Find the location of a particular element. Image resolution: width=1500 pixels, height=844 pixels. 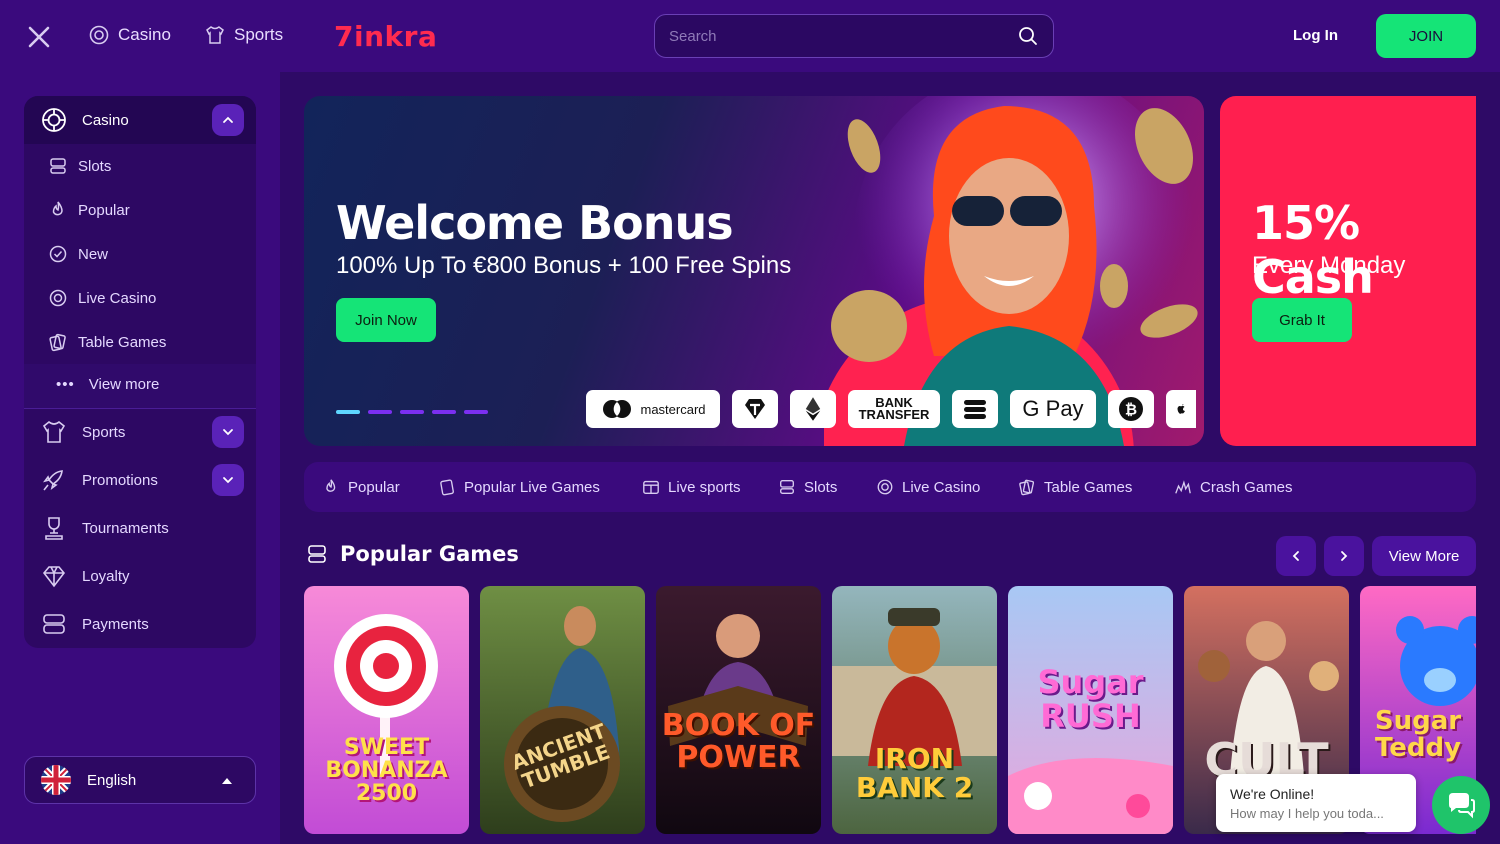

bitcoin-icon: ₿ is located at coordinates (1131, 409).